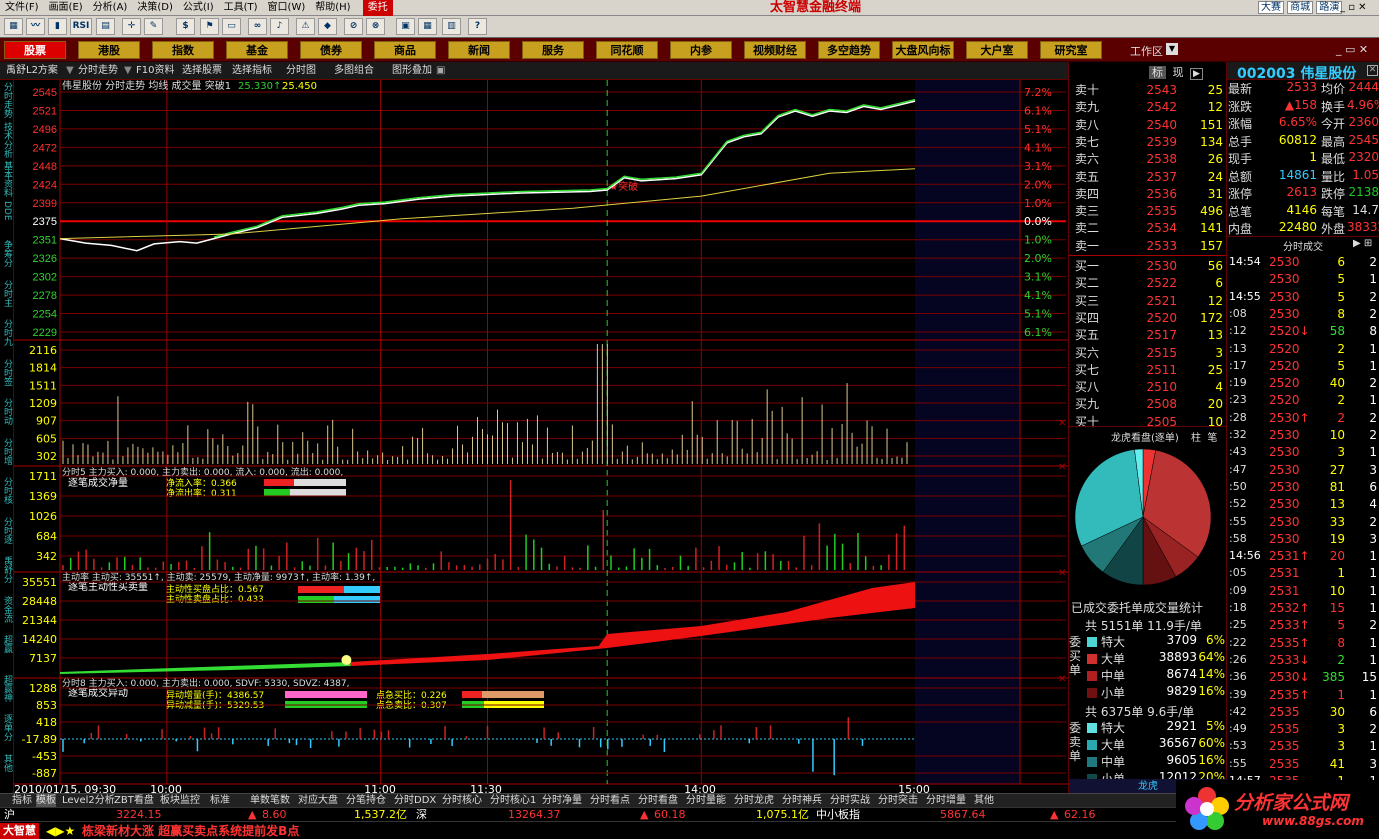  I want to click on indicator-tab-2: Level2分析, so click(88, 801).